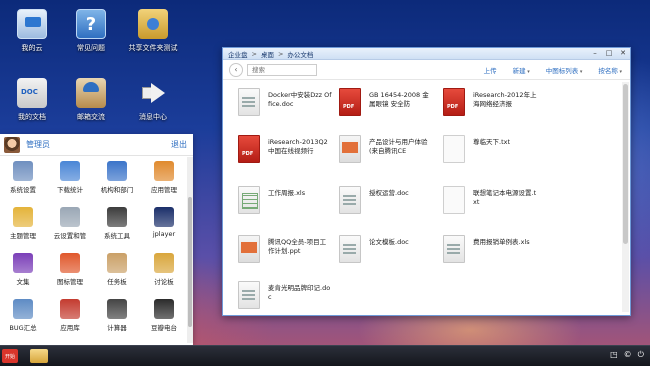 This screenshot has width=650, height=366. Describe the element at coordinates (325, 355) in the screenshot. I see `taskbar: 开始 ◳ © ⏻` at that location.